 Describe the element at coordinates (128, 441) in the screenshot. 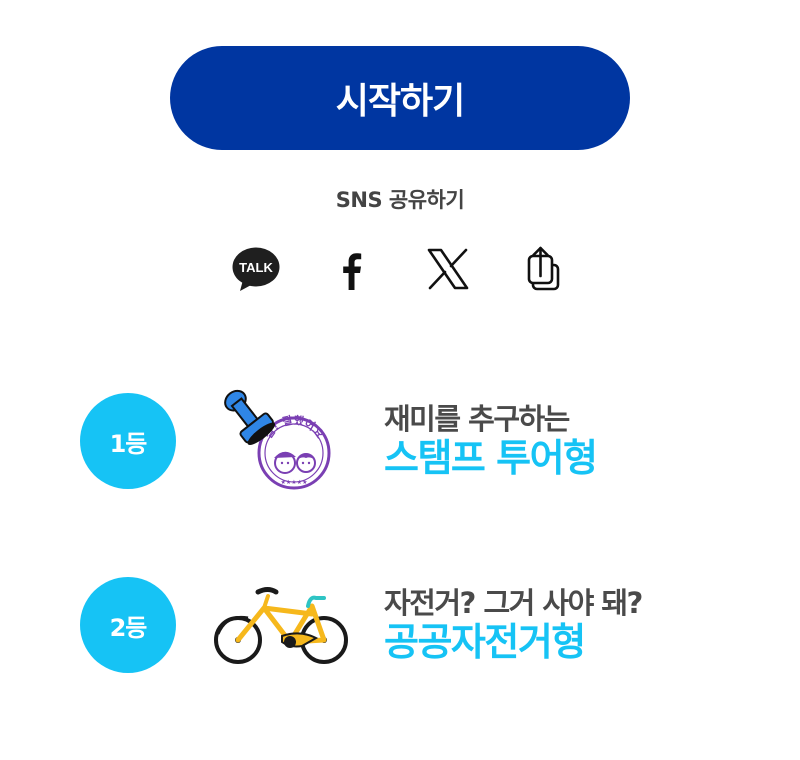

I see `rank-badge-1: 1등` at that location.